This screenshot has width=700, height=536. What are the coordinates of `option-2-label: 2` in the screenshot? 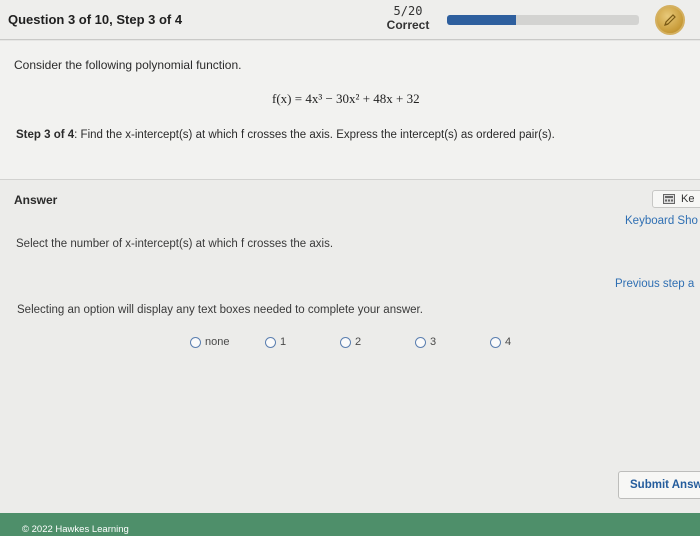 It's located at (358, 342).